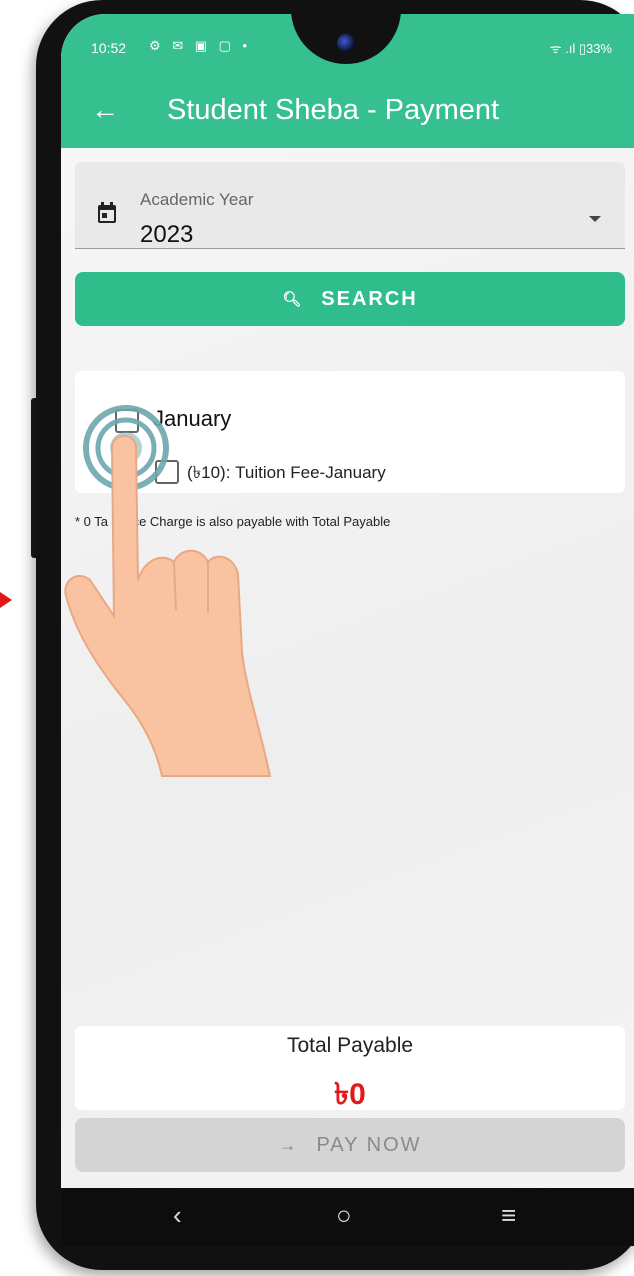  What do you see at coordinates (508, 1215) in the screenshot?
I see `nav-recents-icon: ≡` at bounding box center [508, 1215].